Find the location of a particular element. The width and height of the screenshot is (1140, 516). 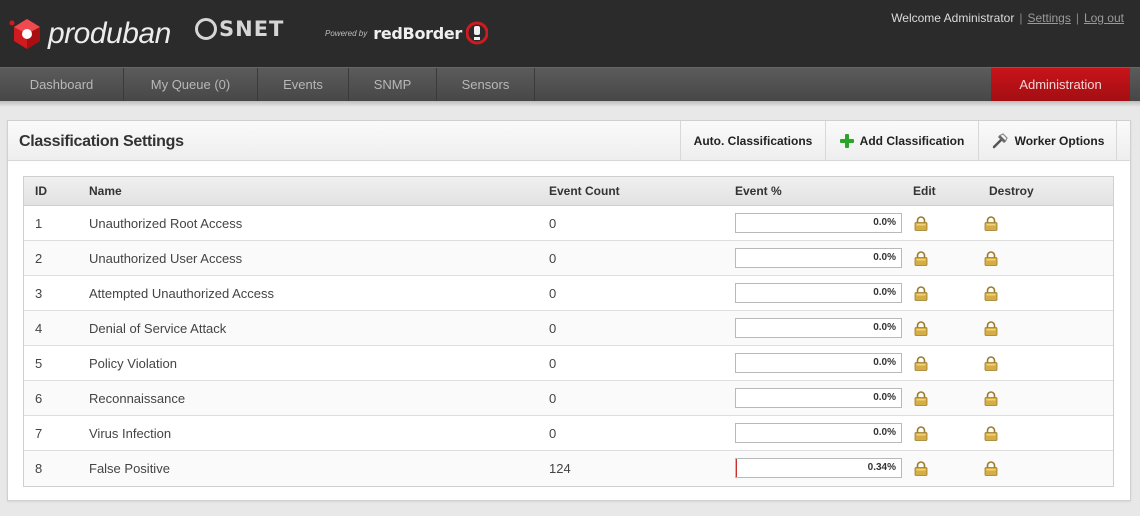

column-destroy: Destroy is located at coordinates (1011, 191).